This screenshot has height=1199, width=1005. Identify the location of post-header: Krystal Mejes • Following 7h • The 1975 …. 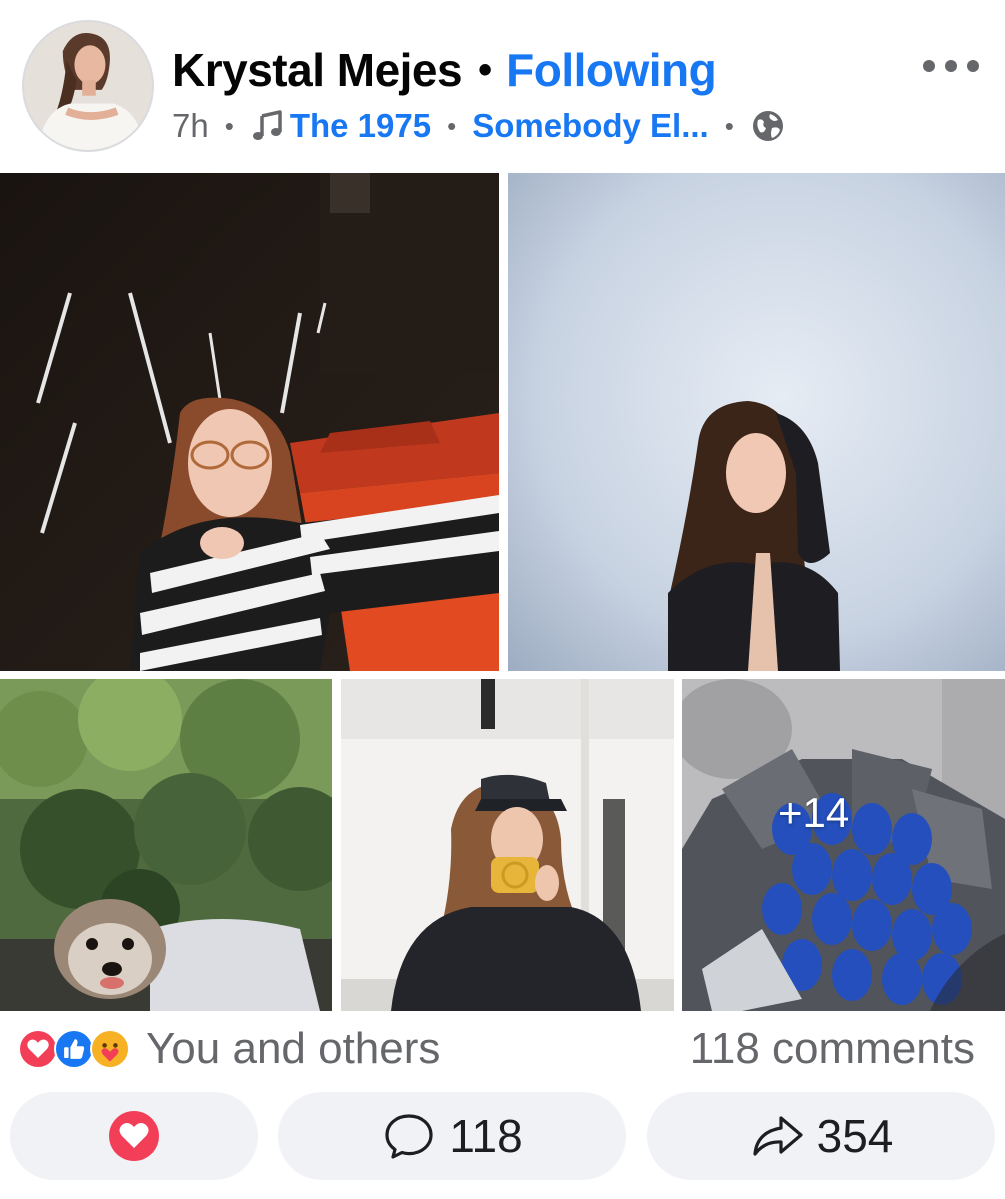
(502, 86).